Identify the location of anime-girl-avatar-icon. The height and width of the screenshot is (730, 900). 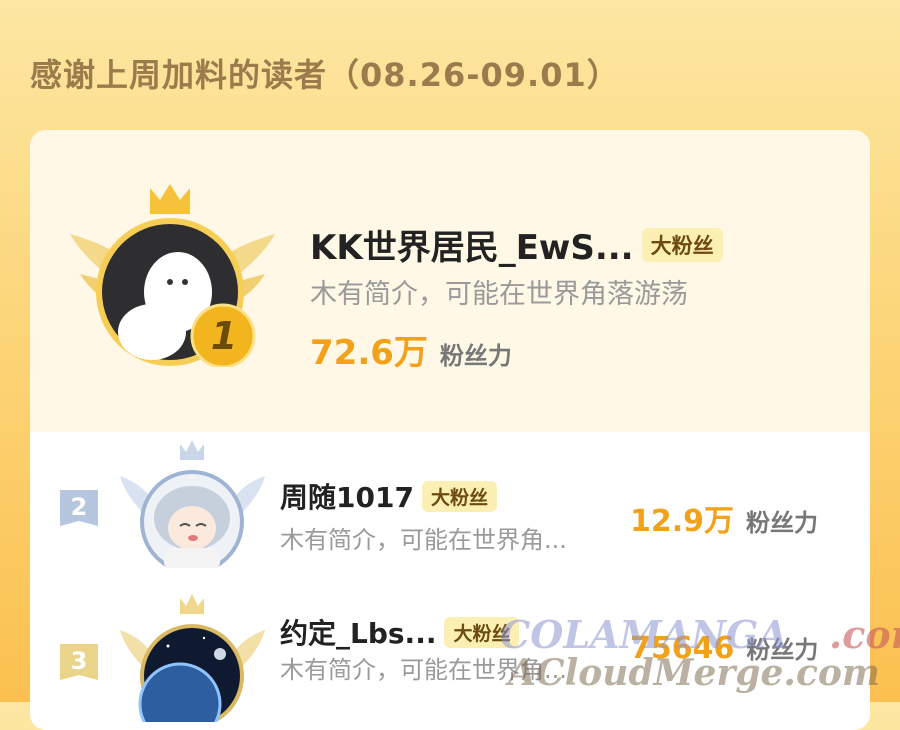
(192, 528).